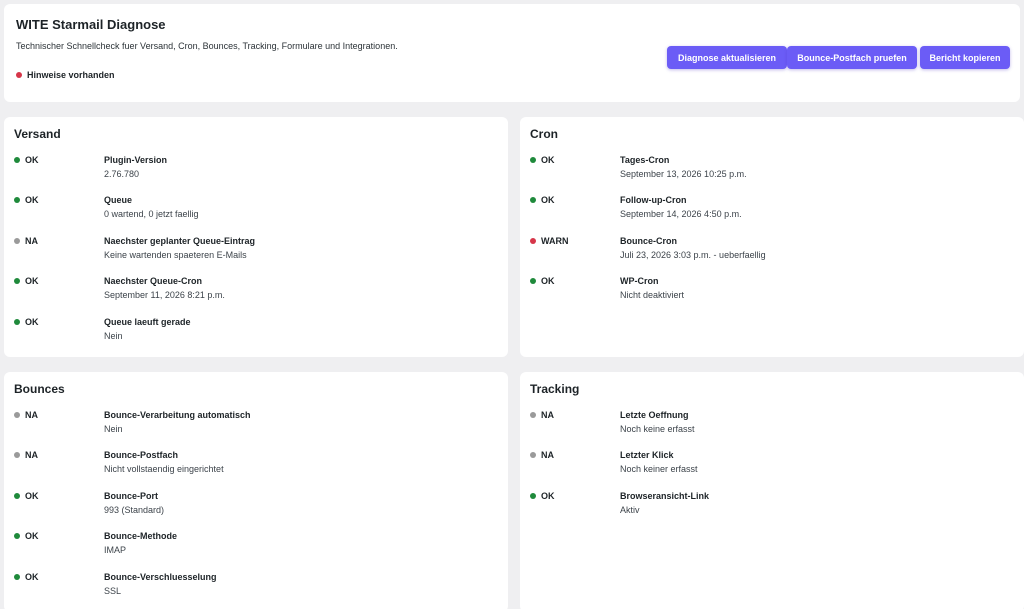 Image resolution: width=1024 pixels, height=609 pixels. I want to click on diagnostic-row: OK Plugin-Version 2.76.780, so click(256, 172).